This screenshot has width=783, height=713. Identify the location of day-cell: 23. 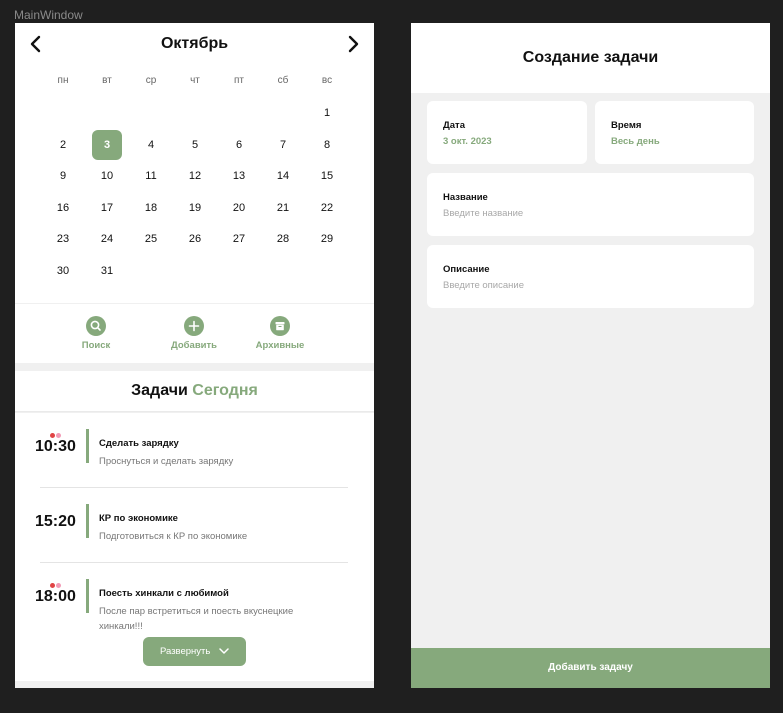
(63, 240).